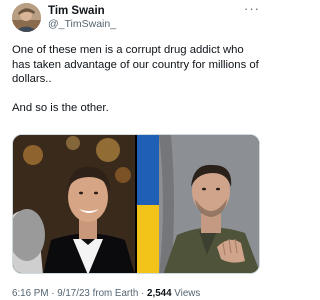  What do you see at coordinates (159, 293) in the screenshot?
I see `views-count: 2,544` at bounding box center [159, 293].